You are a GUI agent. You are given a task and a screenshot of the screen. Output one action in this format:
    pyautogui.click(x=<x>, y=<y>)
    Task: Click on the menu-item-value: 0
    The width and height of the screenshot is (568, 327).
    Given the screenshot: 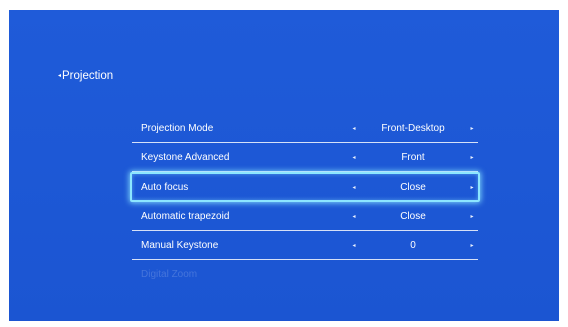 What is the action you would take?
    pyautogui.click(x=413, y=245)
    